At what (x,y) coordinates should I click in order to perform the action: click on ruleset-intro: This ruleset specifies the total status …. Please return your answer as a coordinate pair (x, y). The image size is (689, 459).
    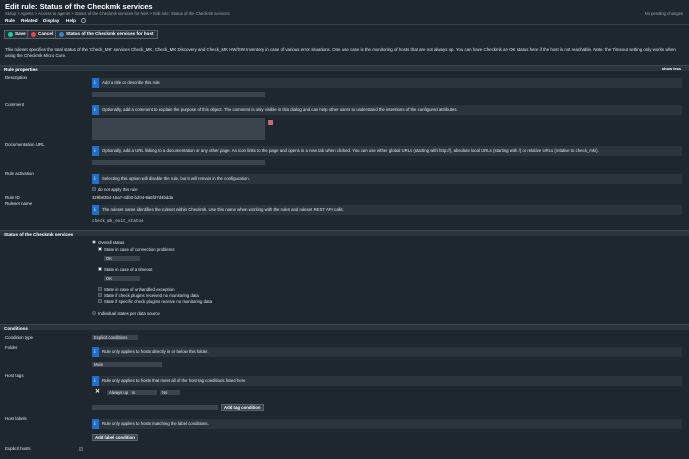
    Looking at the image, I should click on (340, 52).